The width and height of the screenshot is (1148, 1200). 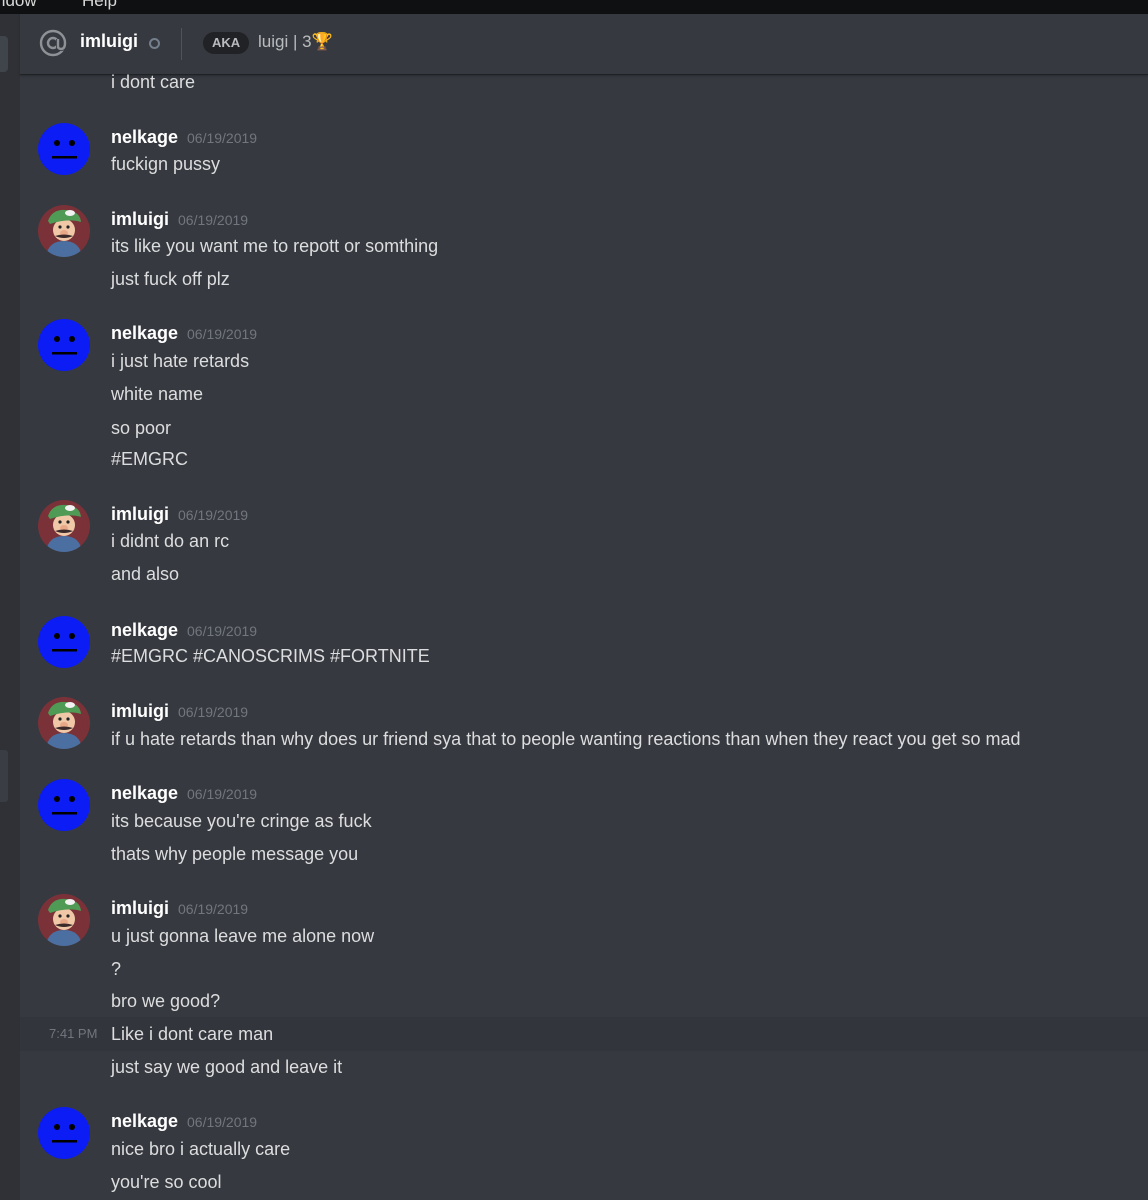 I want to click on message-text: fuckign pussy, so click(x=166, y=164).